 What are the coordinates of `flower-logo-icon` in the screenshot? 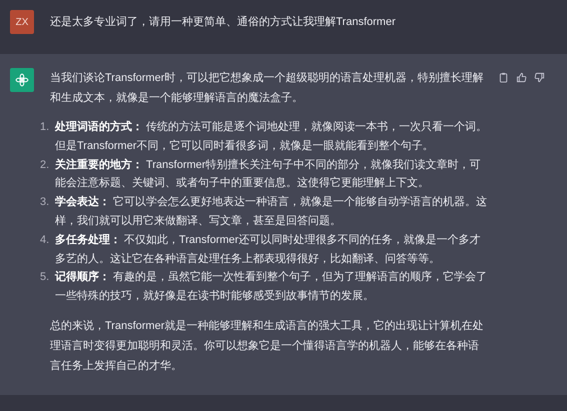 It's located at (22, 80).